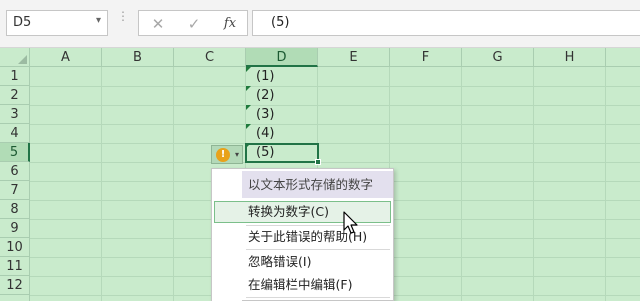 This screenshot has width=640, height=301. Describe the element at coordinates (265, 95) in the screenshot. I see `cell-value: (2)` at that location.